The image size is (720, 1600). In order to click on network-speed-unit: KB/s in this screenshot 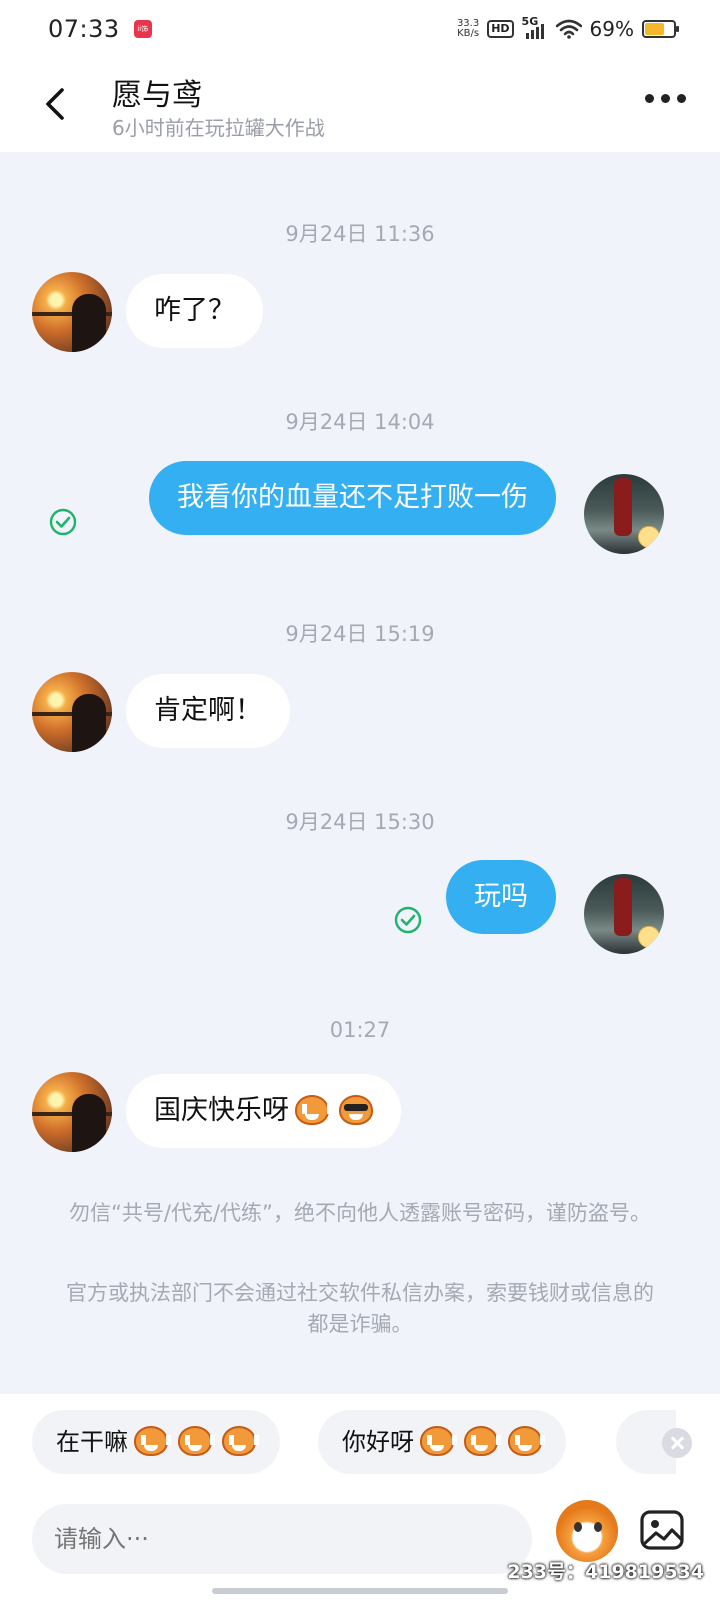, I will do `click(468, 33)`.